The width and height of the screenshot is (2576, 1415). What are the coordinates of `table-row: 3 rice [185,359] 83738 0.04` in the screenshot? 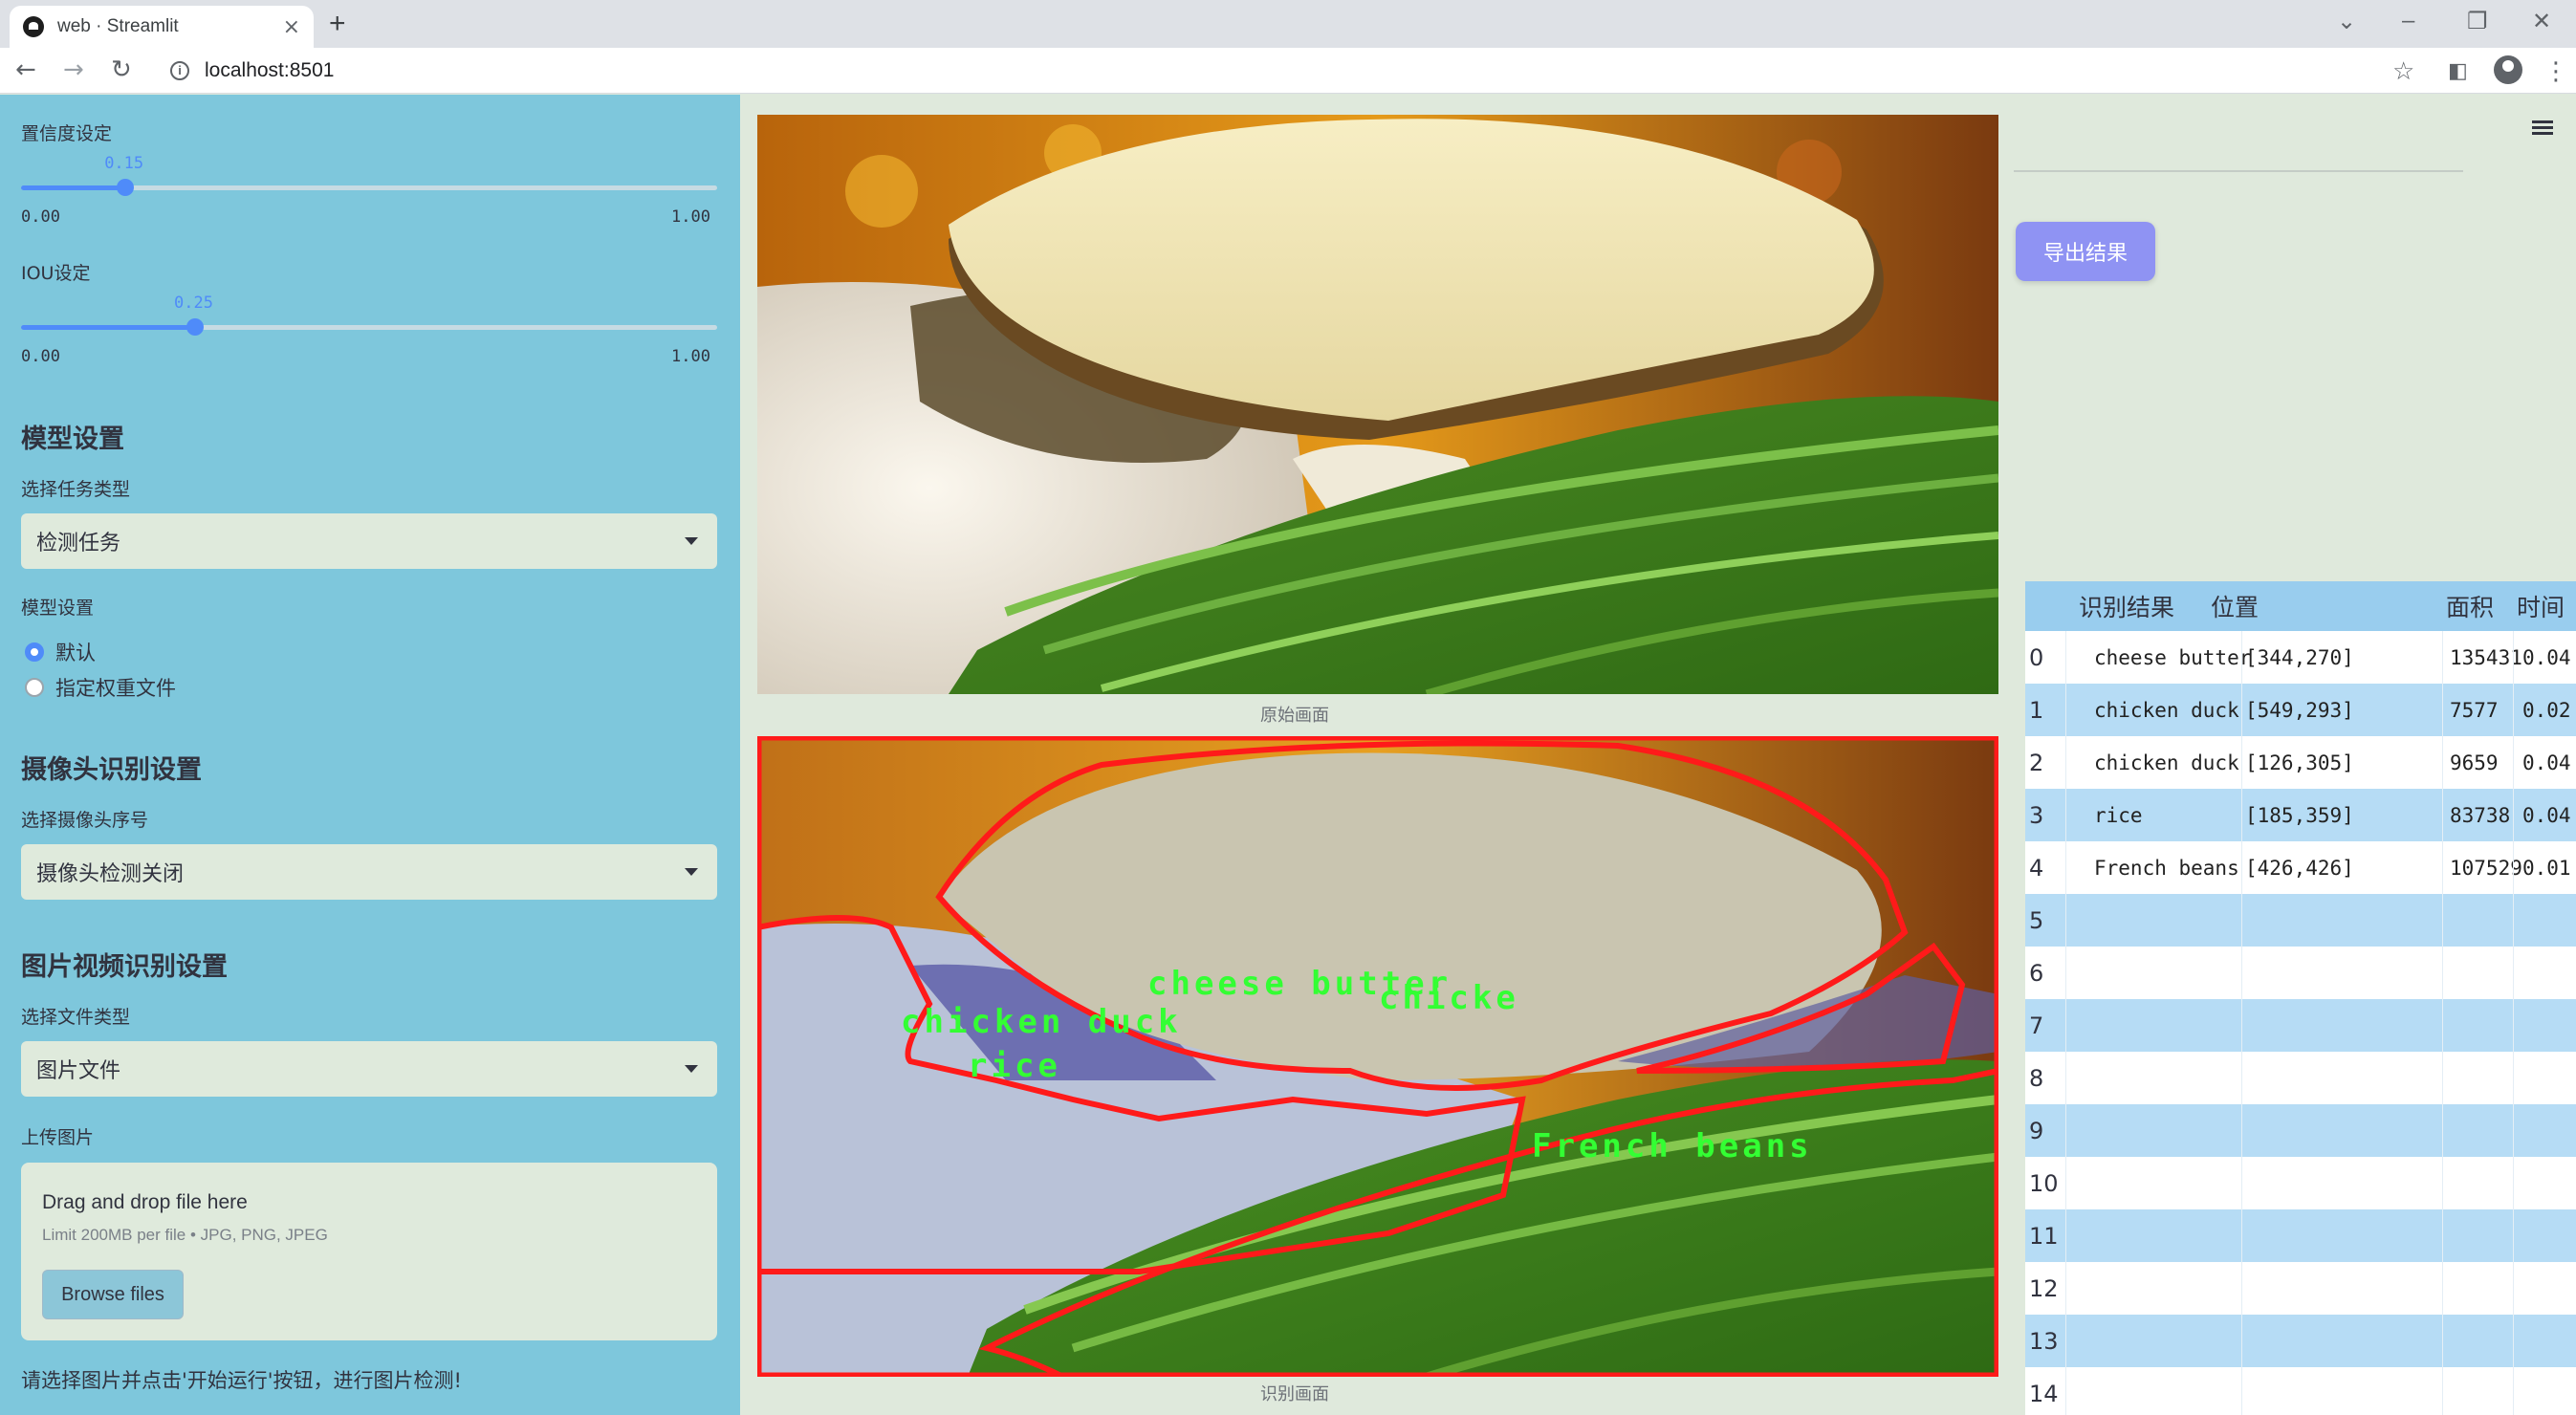 It's located at (2300, 815).